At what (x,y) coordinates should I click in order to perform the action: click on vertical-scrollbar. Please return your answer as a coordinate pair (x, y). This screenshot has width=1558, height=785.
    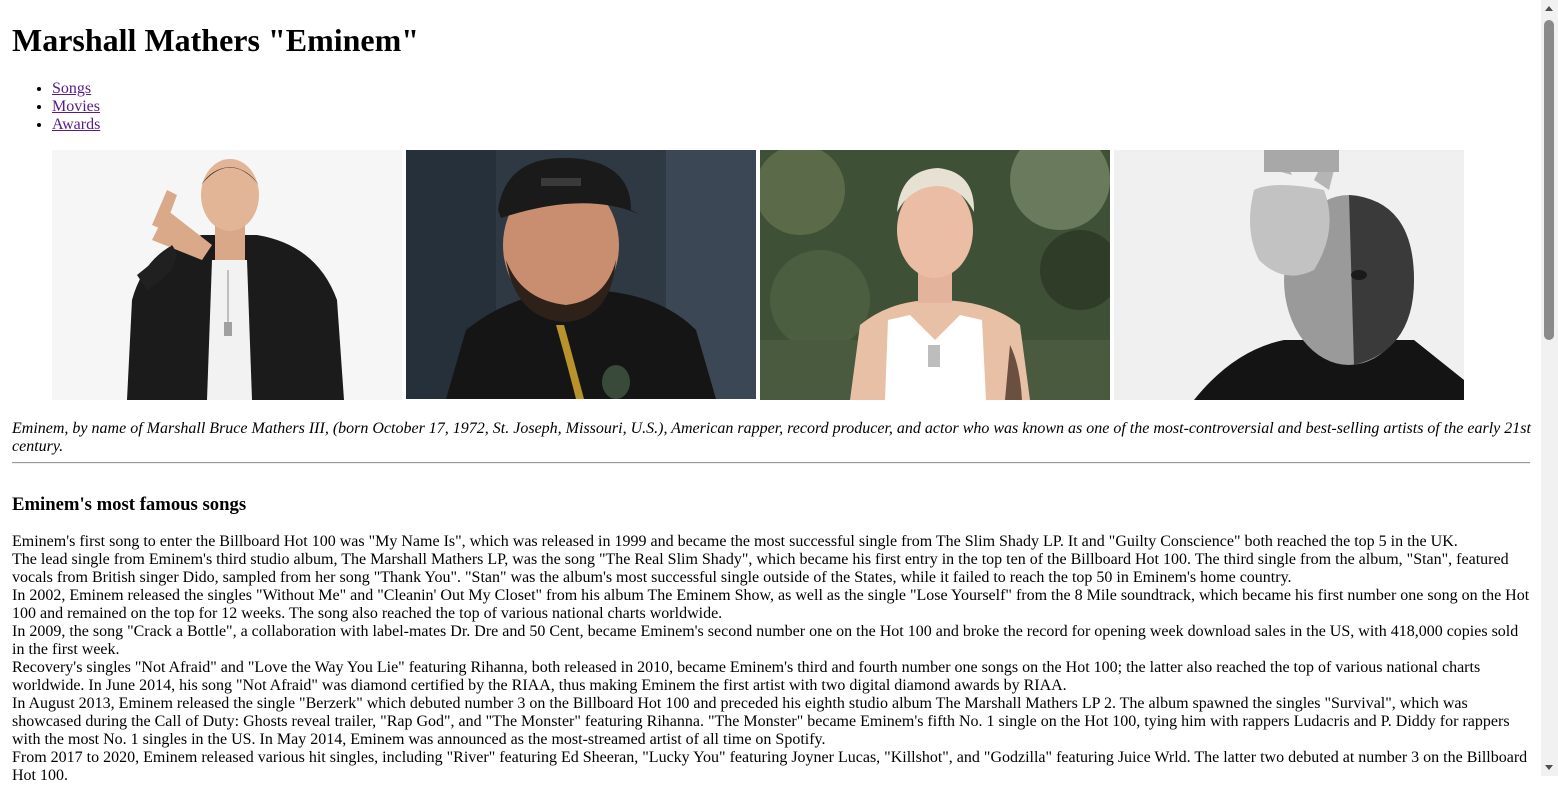
    Looking at the image, I should click on (1549, 388).